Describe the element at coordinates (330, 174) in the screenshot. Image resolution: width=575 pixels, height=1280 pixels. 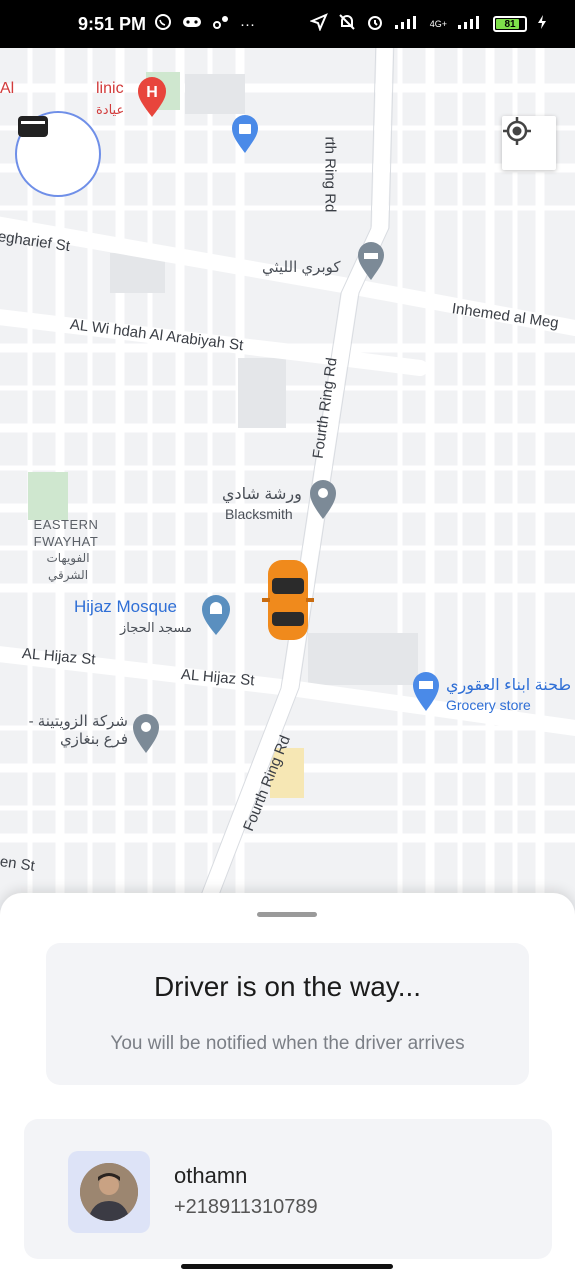
I see `map-label-fourth-ring-top: rth Ring Rd` at that location.